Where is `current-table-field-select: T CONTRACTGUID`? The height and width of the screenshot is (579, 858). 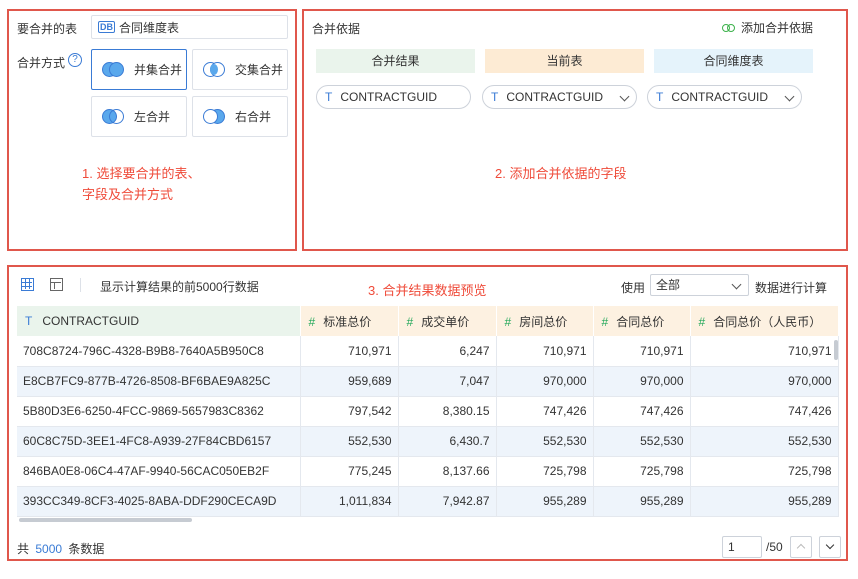
current-table-field-select: T CONTRACTGUID is located at coordinates (559, 97).